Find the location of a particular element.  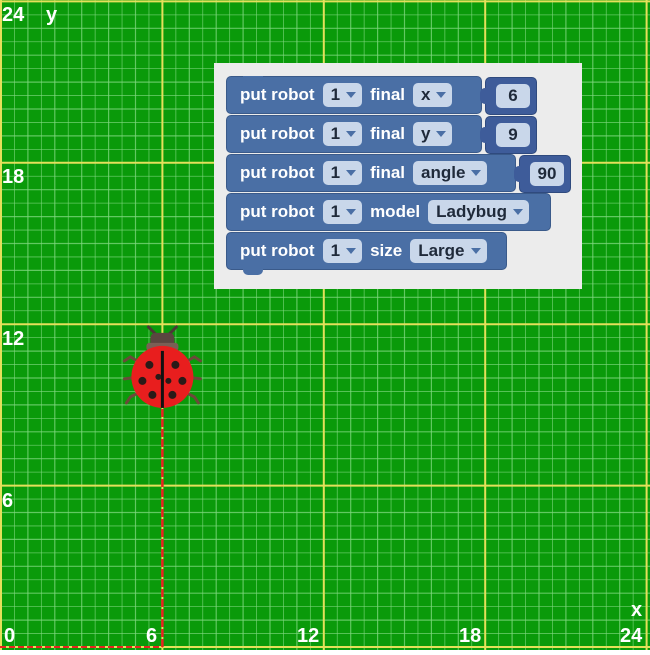

param-dropdown: angle is located at coordinates (450, 173).